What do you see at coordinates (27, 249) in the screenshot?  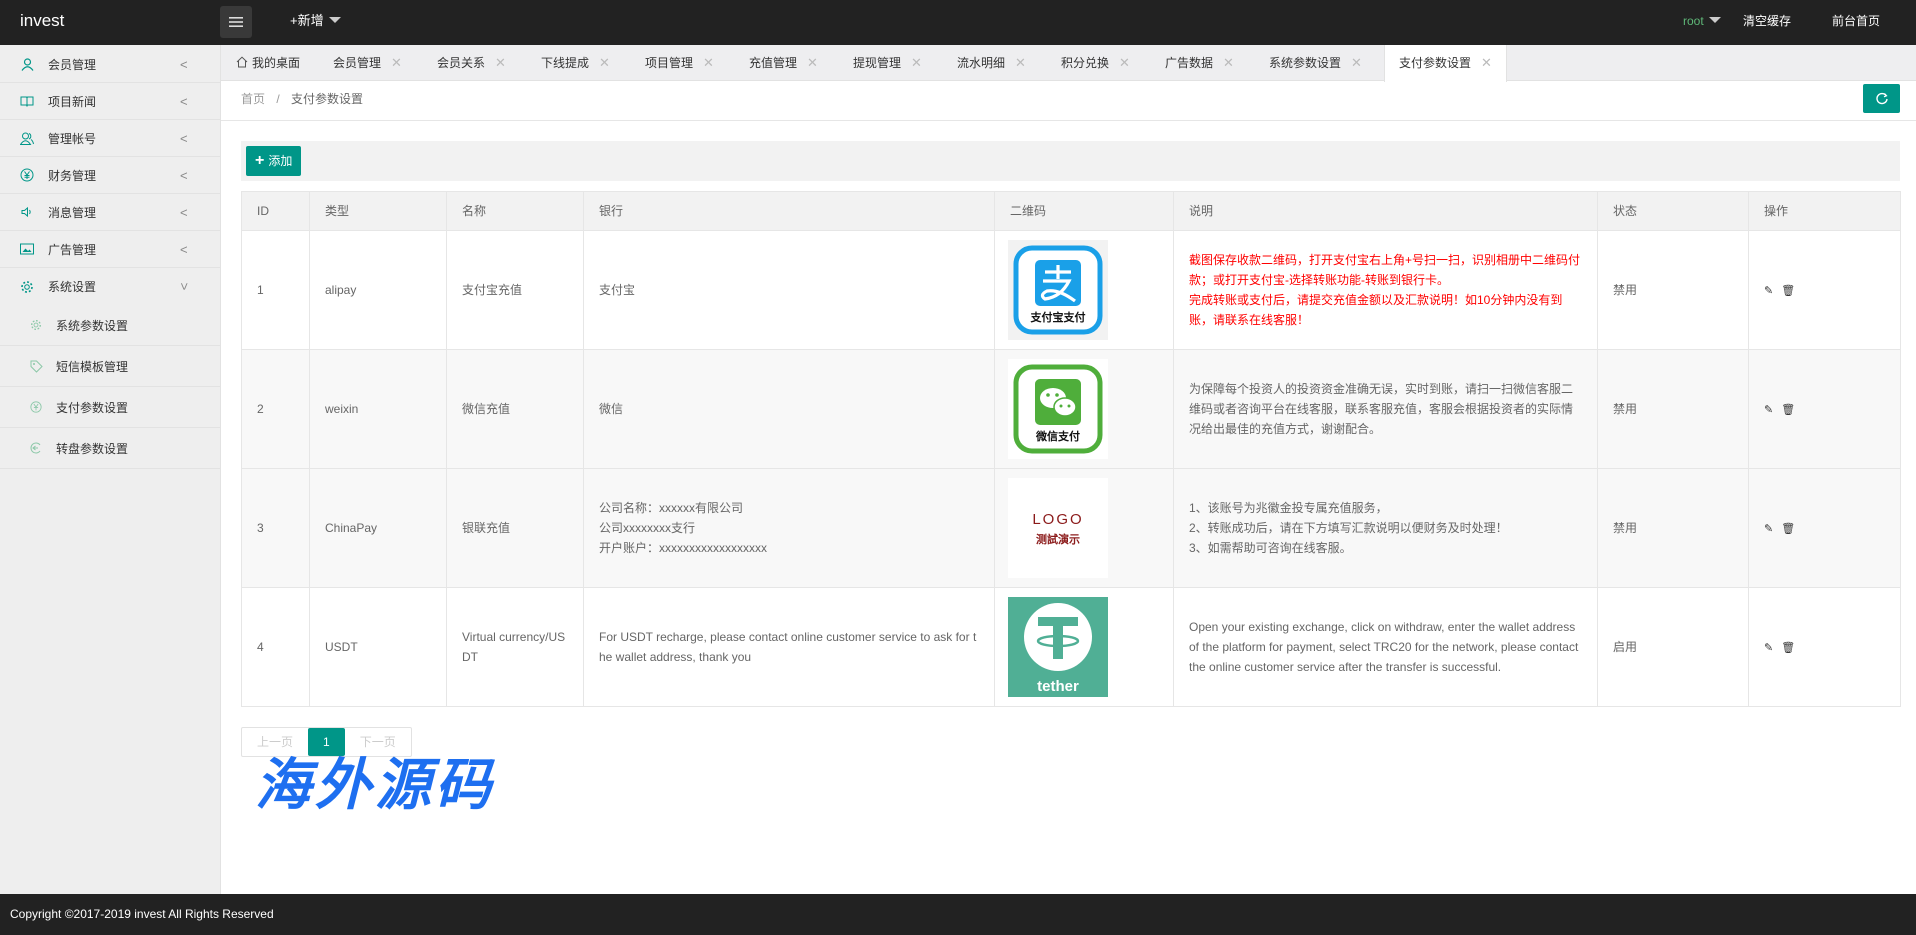 I see `picture-icon` at bounding box center [27, 249].